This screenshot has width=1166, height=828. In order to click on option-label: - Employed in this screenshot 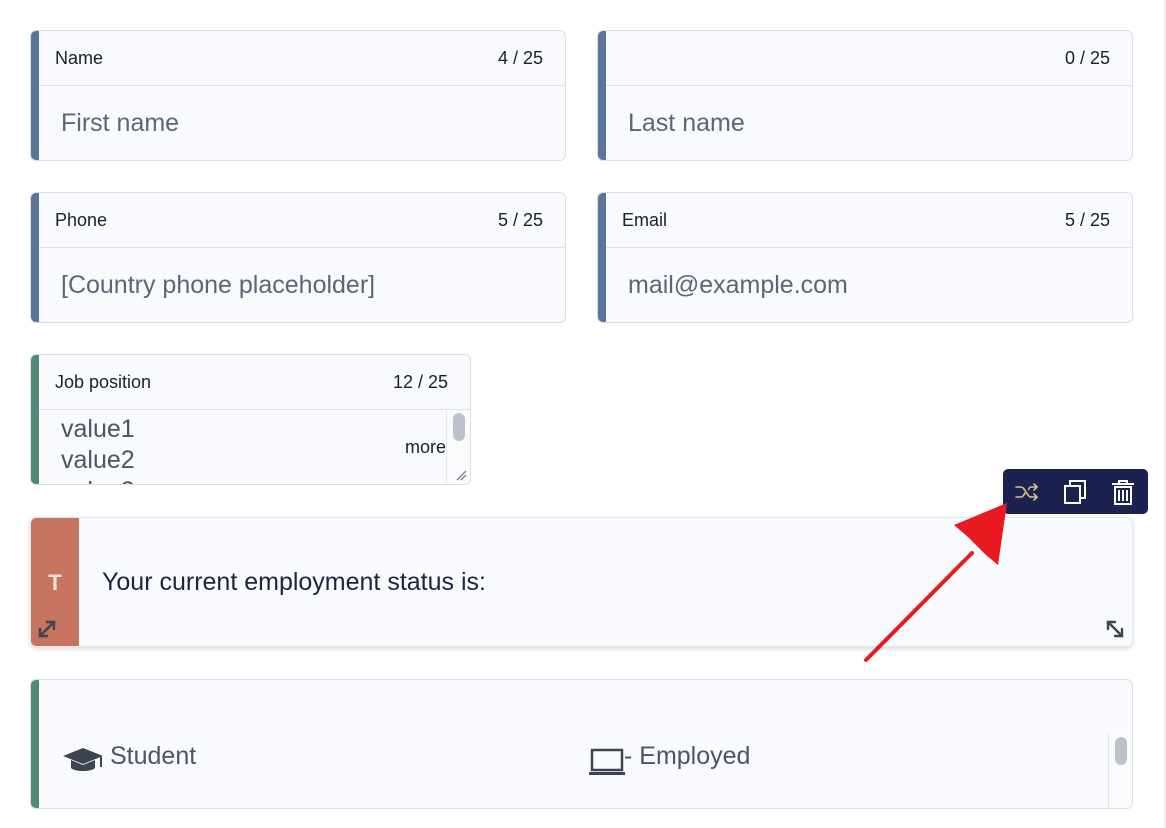, I will do `click(687, 756)`.